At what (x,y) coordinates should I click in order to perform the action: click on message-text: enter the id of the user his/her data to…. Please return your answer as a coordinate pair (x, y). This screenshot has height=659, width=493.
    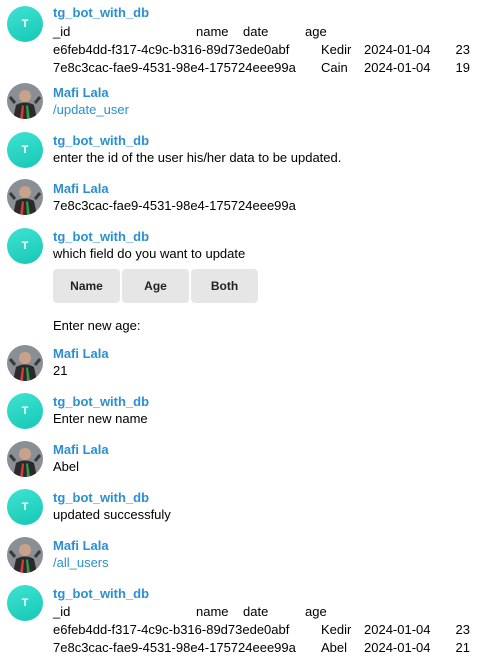
    Looking at the image, I should click on (197, 157).